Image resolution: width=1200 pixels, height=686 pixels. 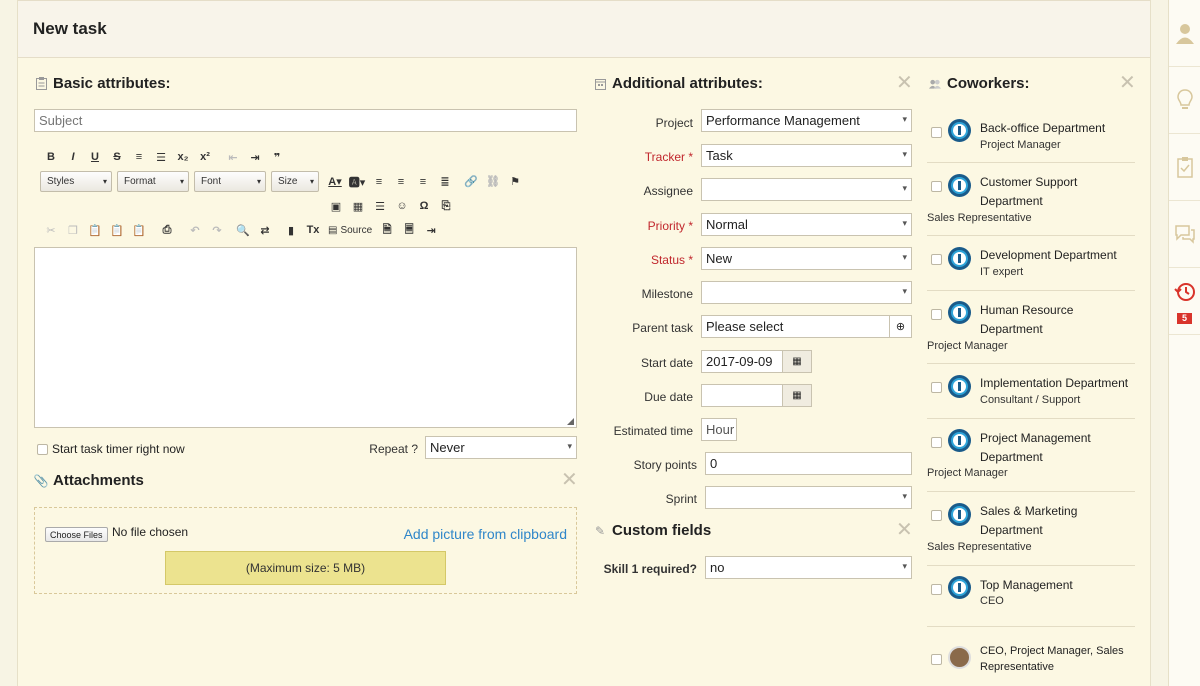 What do you see at coordinates (243, 230) in the screenshot?
I see `find-icon: 🔍` at bounding box center [243, 230].